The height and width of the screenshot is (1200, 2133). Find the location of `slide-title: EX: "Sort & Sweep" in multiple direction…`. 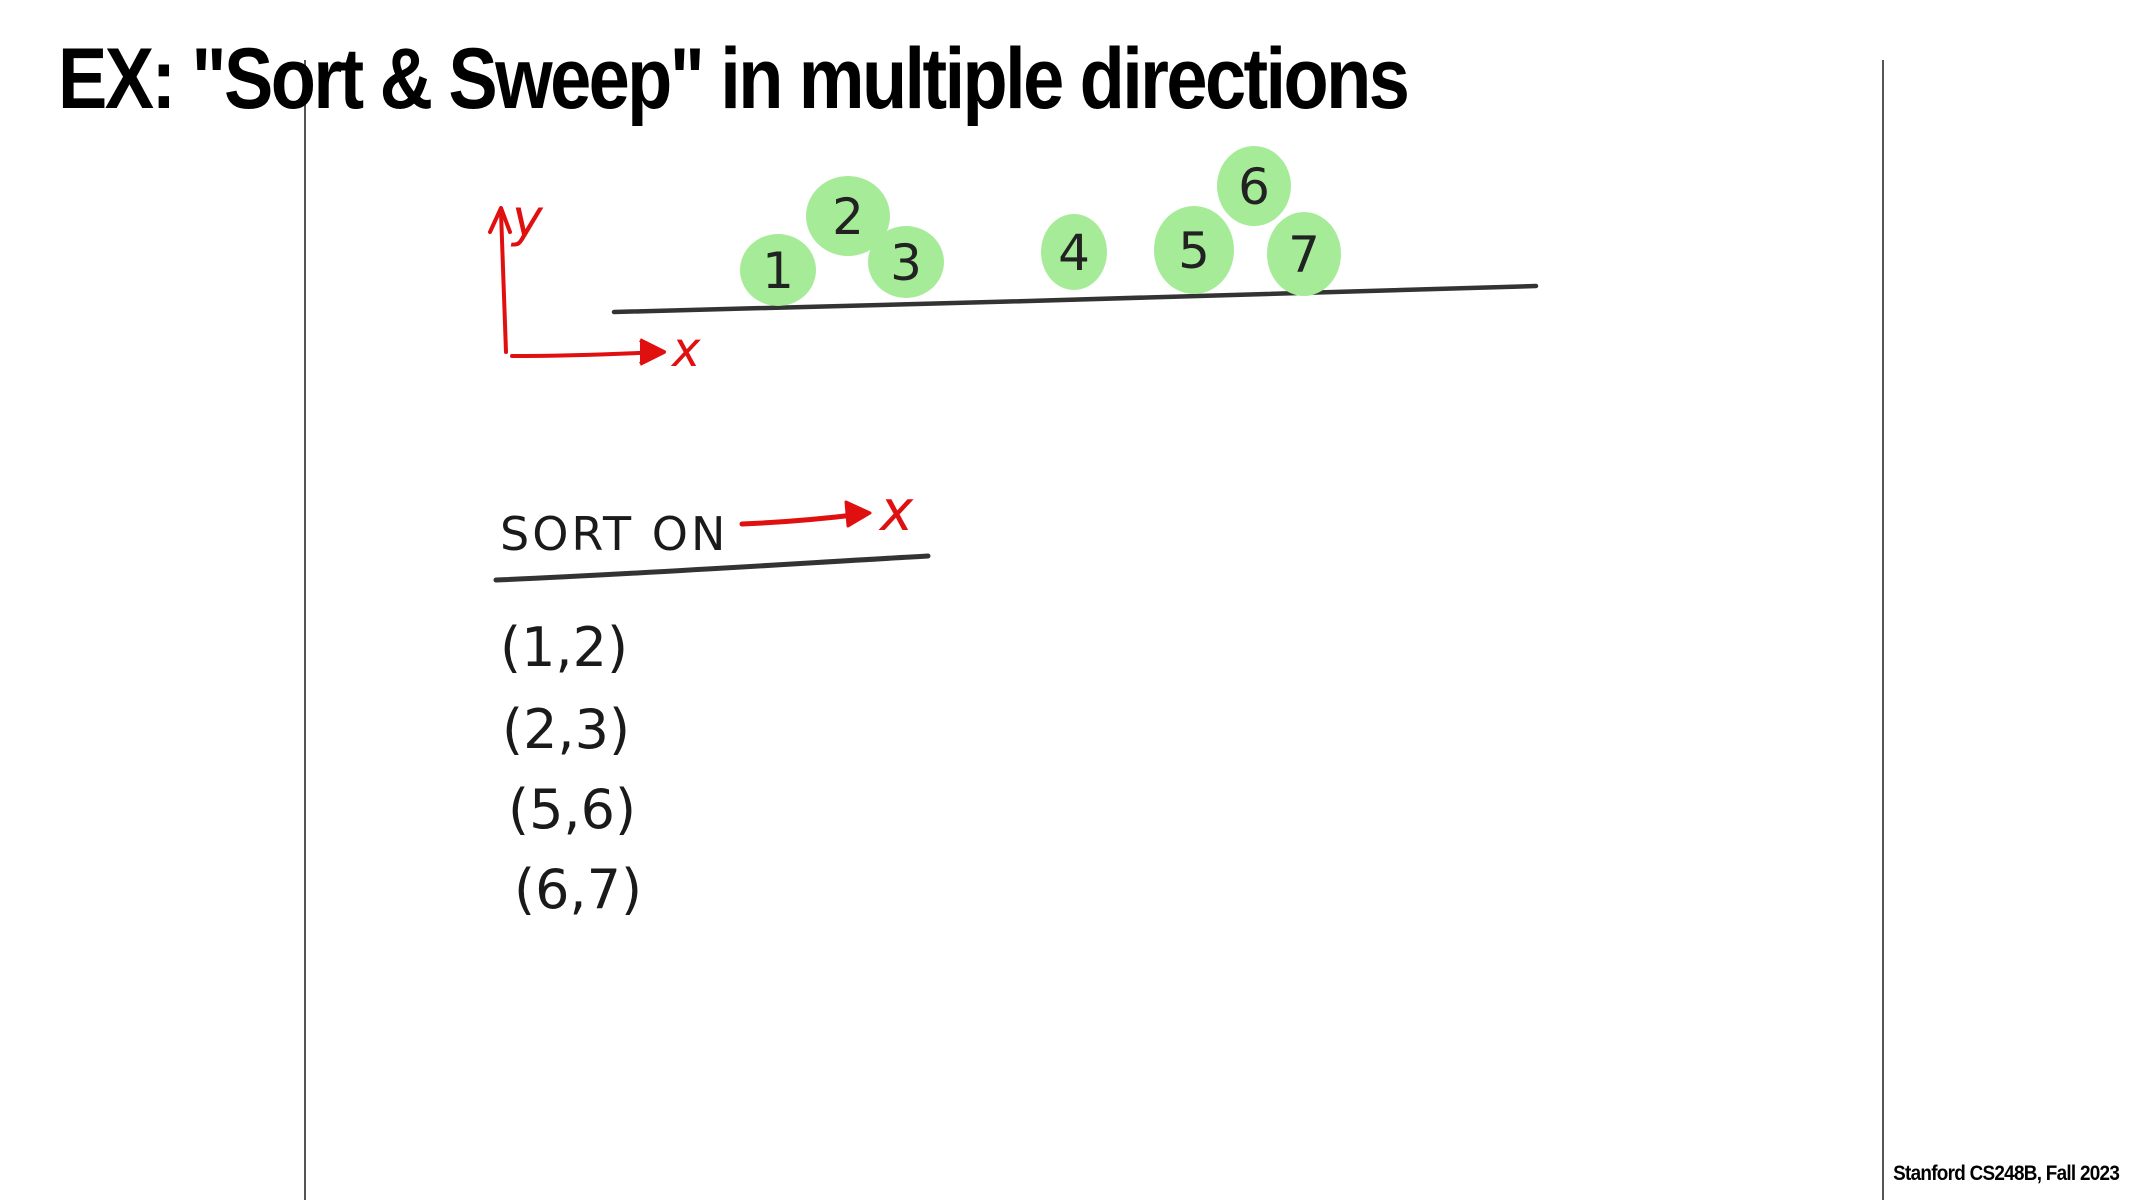

slide-title: EX: "Sort & Sweep" in multiple direction… is located at coordinates (734, 79).